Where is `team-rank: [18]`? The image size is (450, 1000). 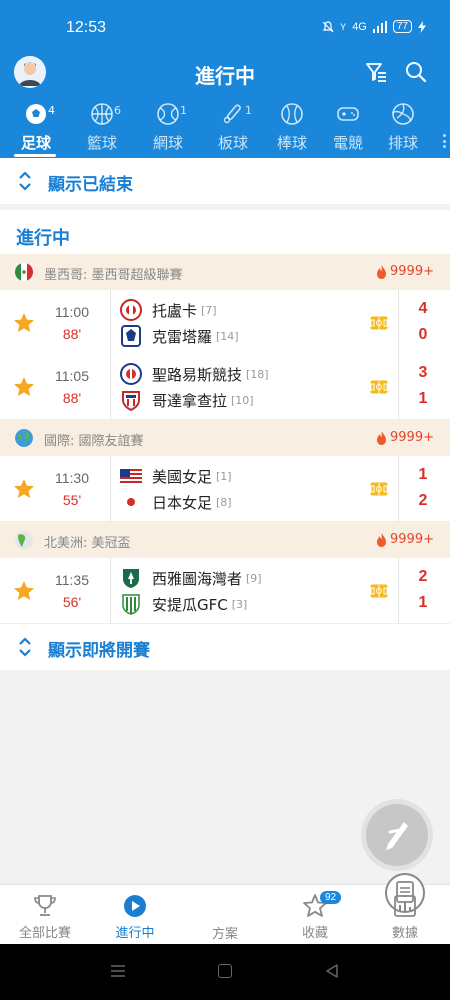 team-rank: [18] is located at coordinates (257, 374).